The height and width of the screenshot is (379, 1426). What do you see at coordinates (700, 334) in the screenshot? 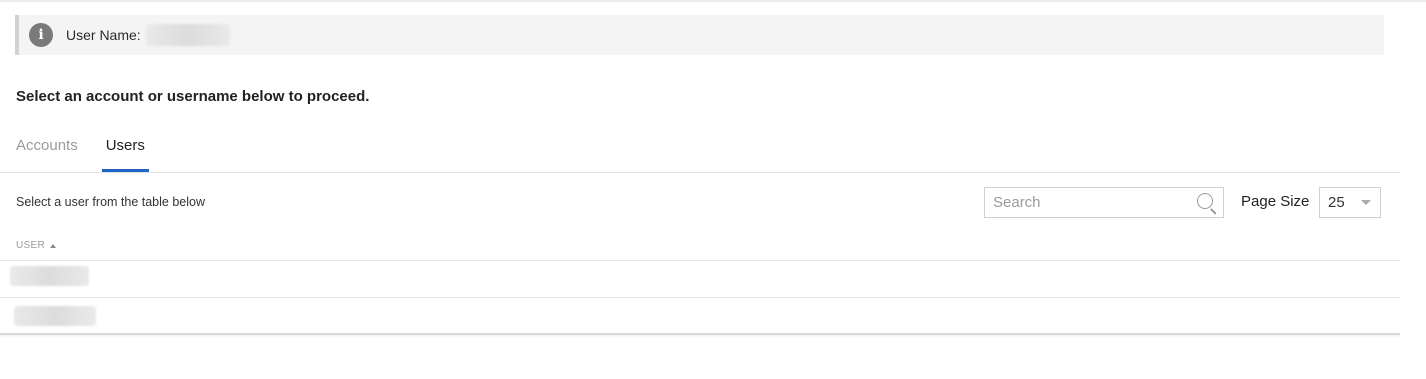
I see `table-bottom-border` at bounding box center [700, 334].